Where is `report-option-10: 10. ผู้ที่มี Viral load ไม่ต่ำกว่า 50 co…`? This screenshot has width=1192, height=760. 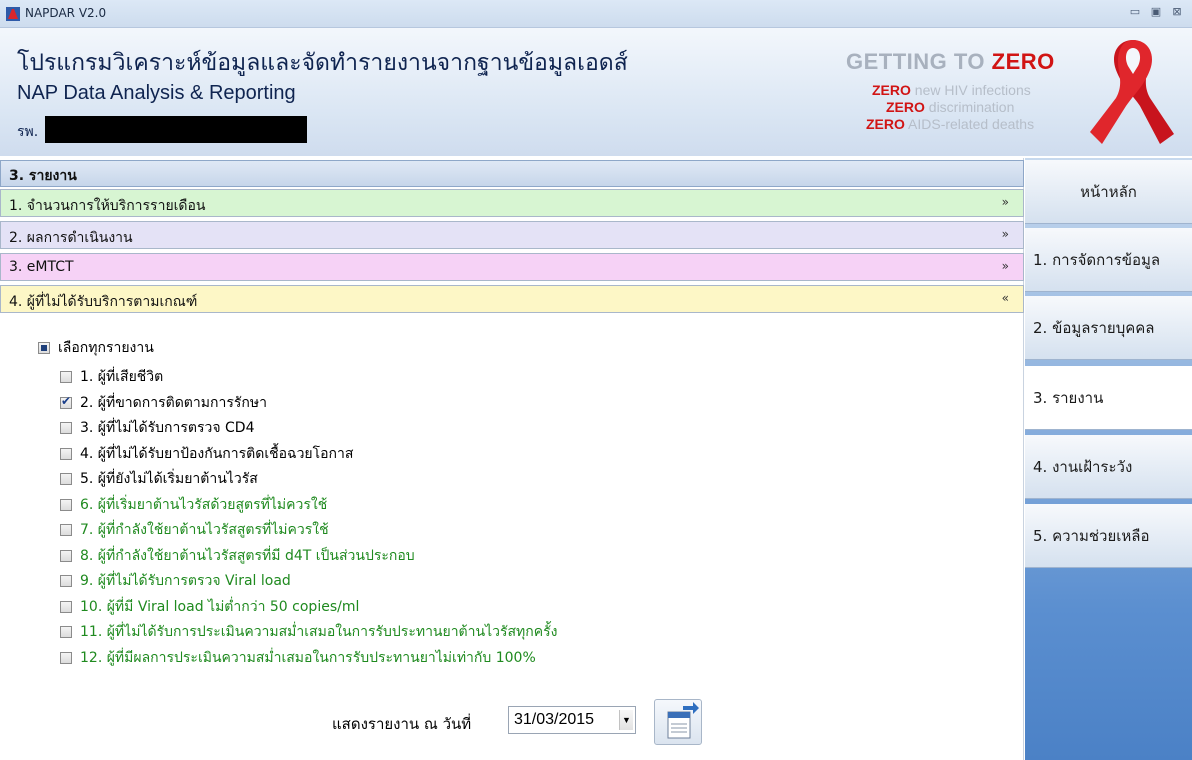
report-option-10: 10. ผู้ที่มี Viral load ไม่ต่ำกว่า 50 co… is located at coordinates (209, 607).